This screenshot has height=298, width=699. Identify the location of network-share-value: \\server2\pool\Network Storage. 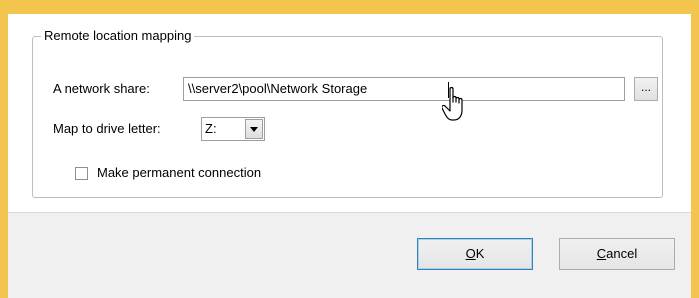
(278, 88).